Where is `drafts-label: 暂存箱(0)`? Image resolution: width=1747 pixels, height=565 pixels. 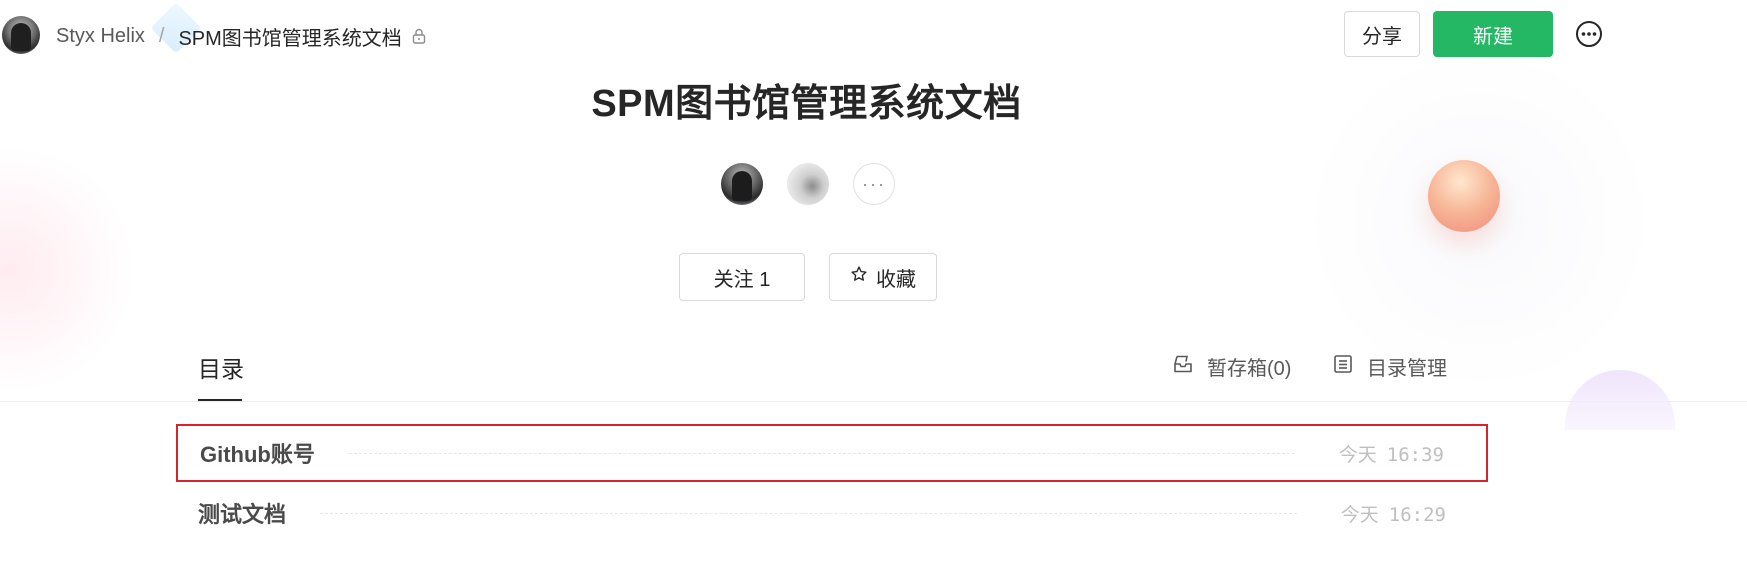 drafts-label: 暂存箱(0) is located at coordinates (1249, 369).